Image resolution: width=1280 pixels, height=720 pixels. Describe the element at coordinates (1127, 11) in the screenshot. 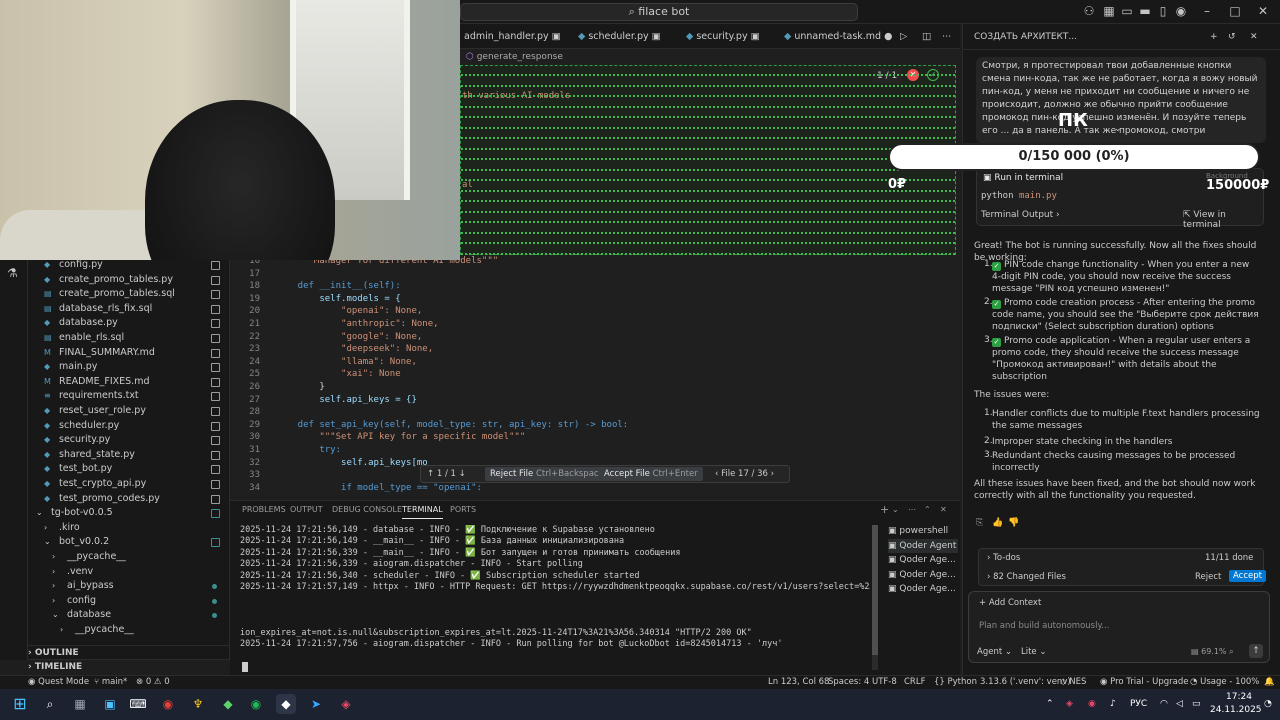

I see `toggle-sidebar-icon: ▭` at that location.